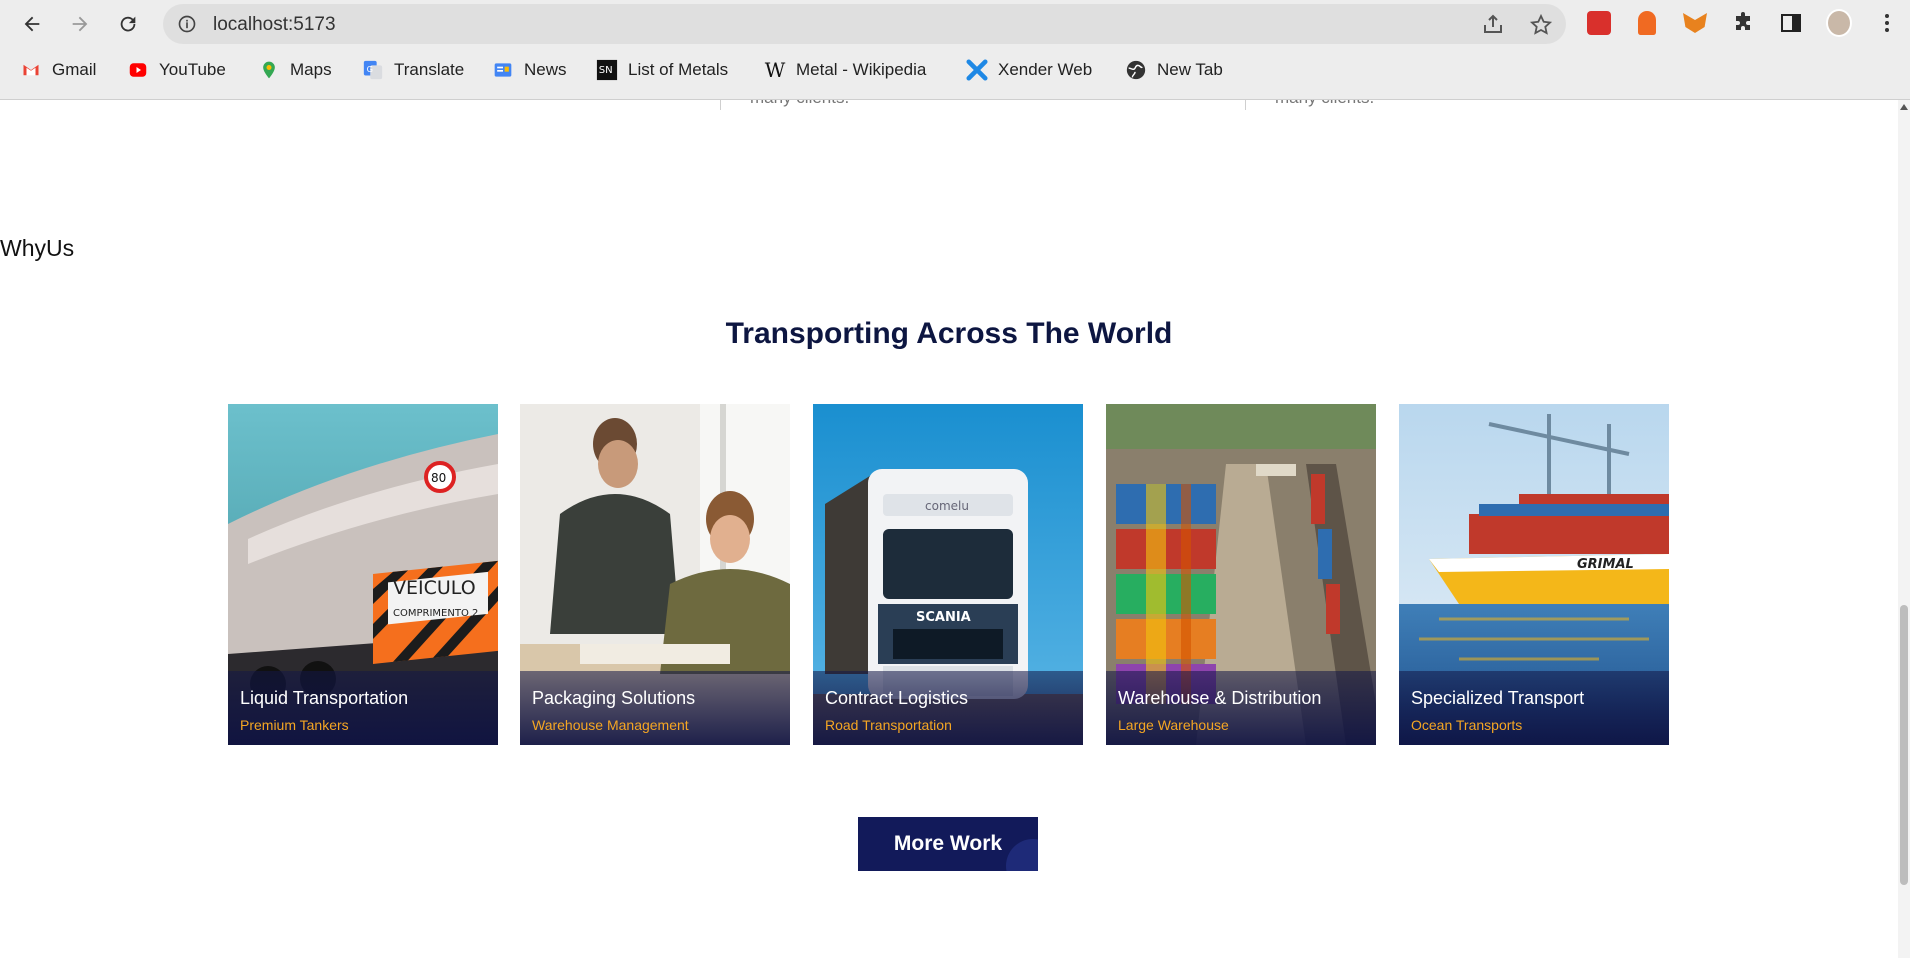 The width and height of the screenshot is (1910, 958). What do you see at coordinates (434, 587) in the screenshot?
I see `svg-text: VEÍCULO` at bounding box center [434, 587].